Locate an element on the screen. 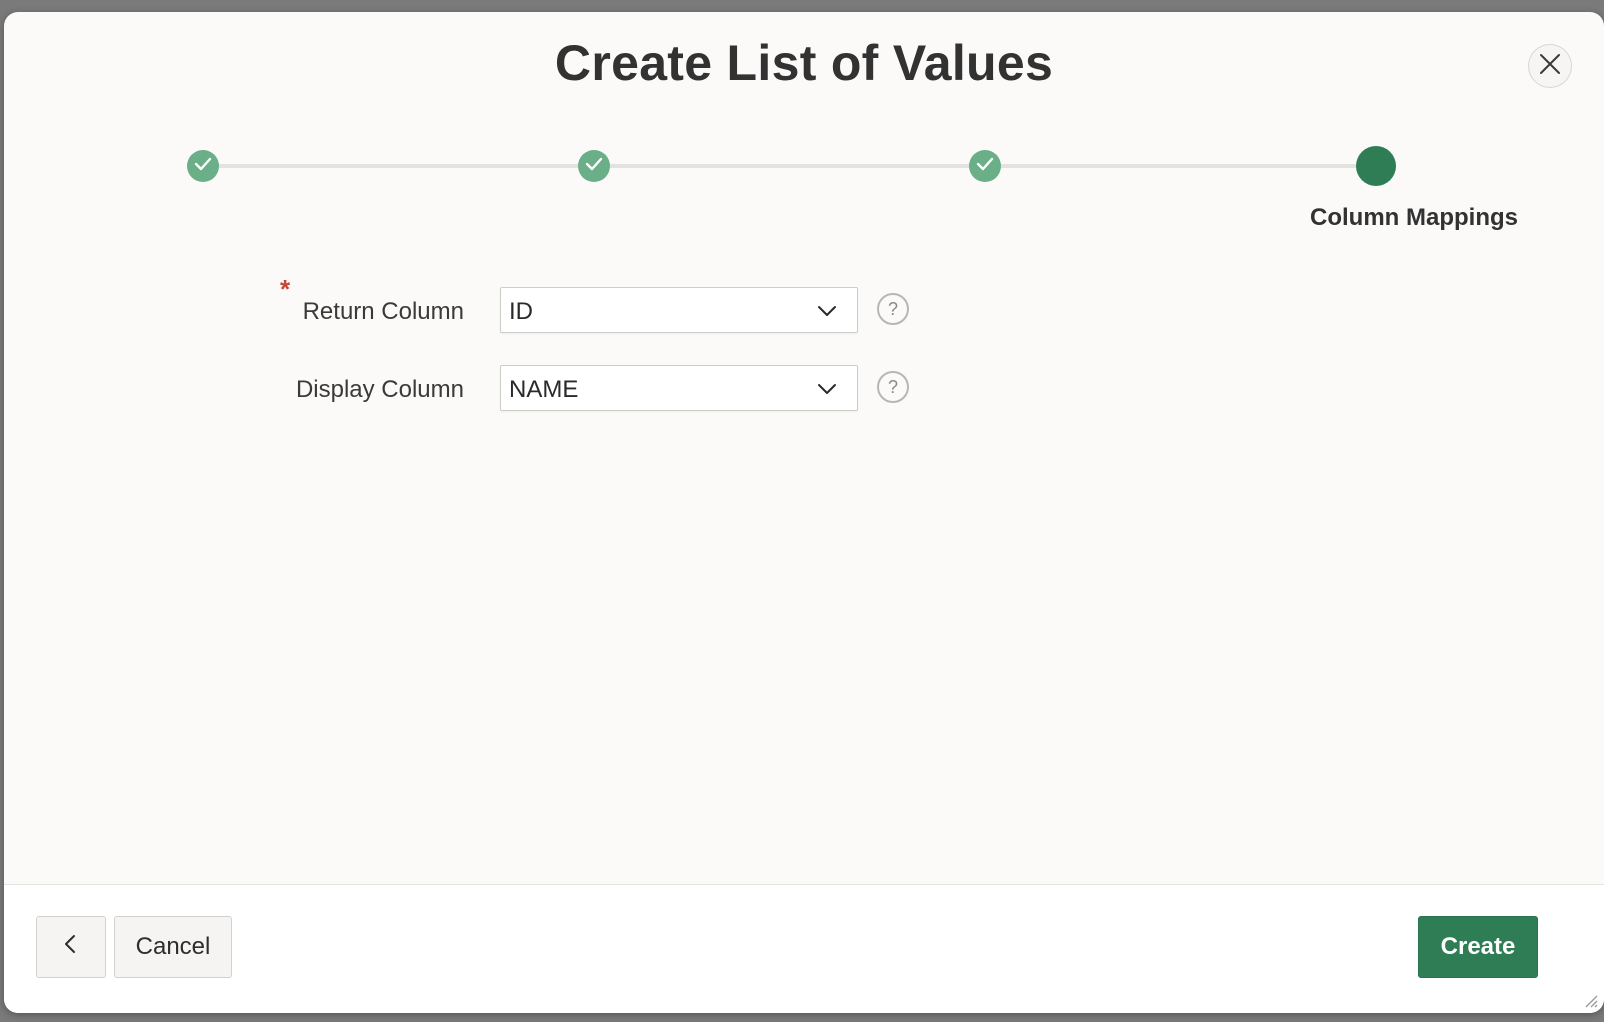  wizard-step-3-completed is located at coordinates (985, 166).